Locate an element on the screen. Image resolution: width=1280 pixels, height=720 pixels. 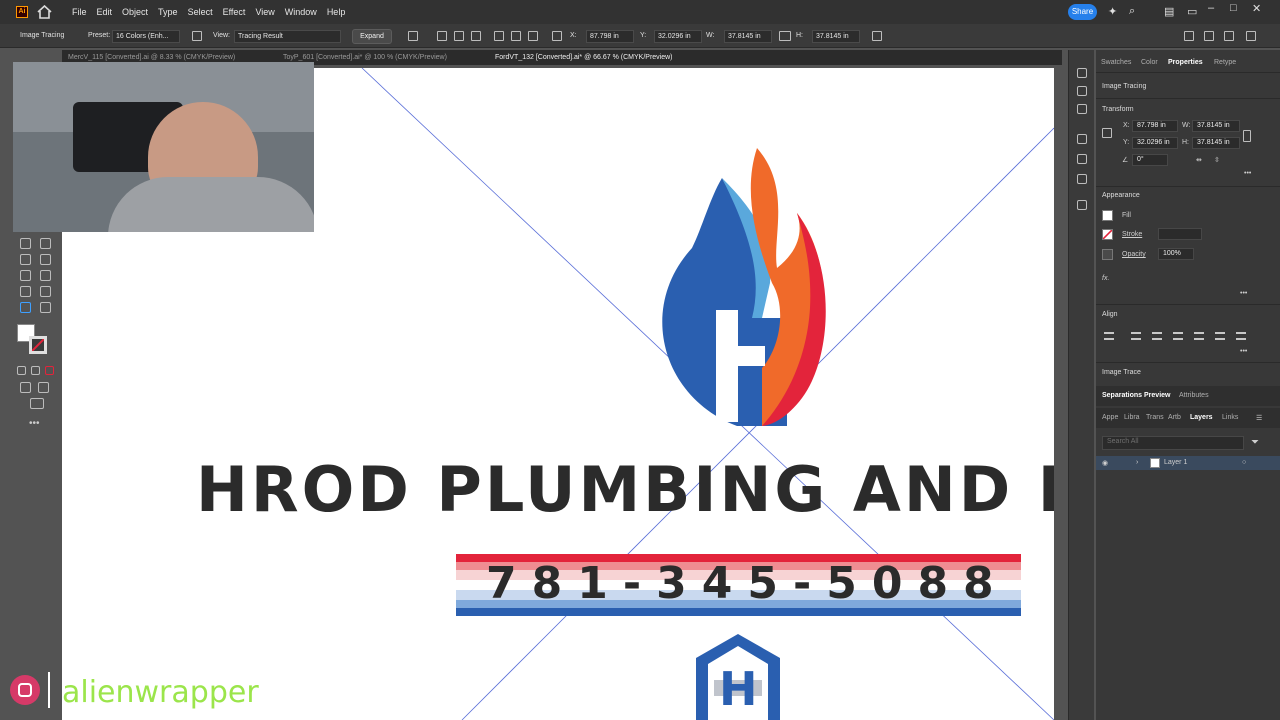
libraries-dock-icon is located at coordinates (1082, 109).